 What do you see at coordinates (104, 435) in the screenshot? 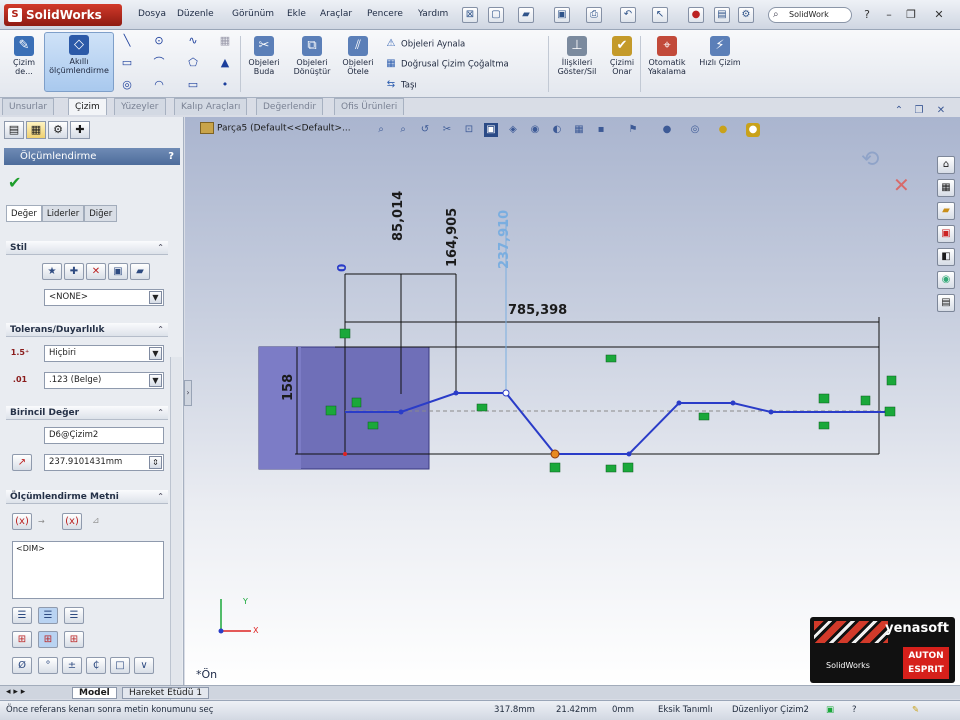
I see `dimension-name-field: D6@Çizim2` at bounding box center [104, 435].